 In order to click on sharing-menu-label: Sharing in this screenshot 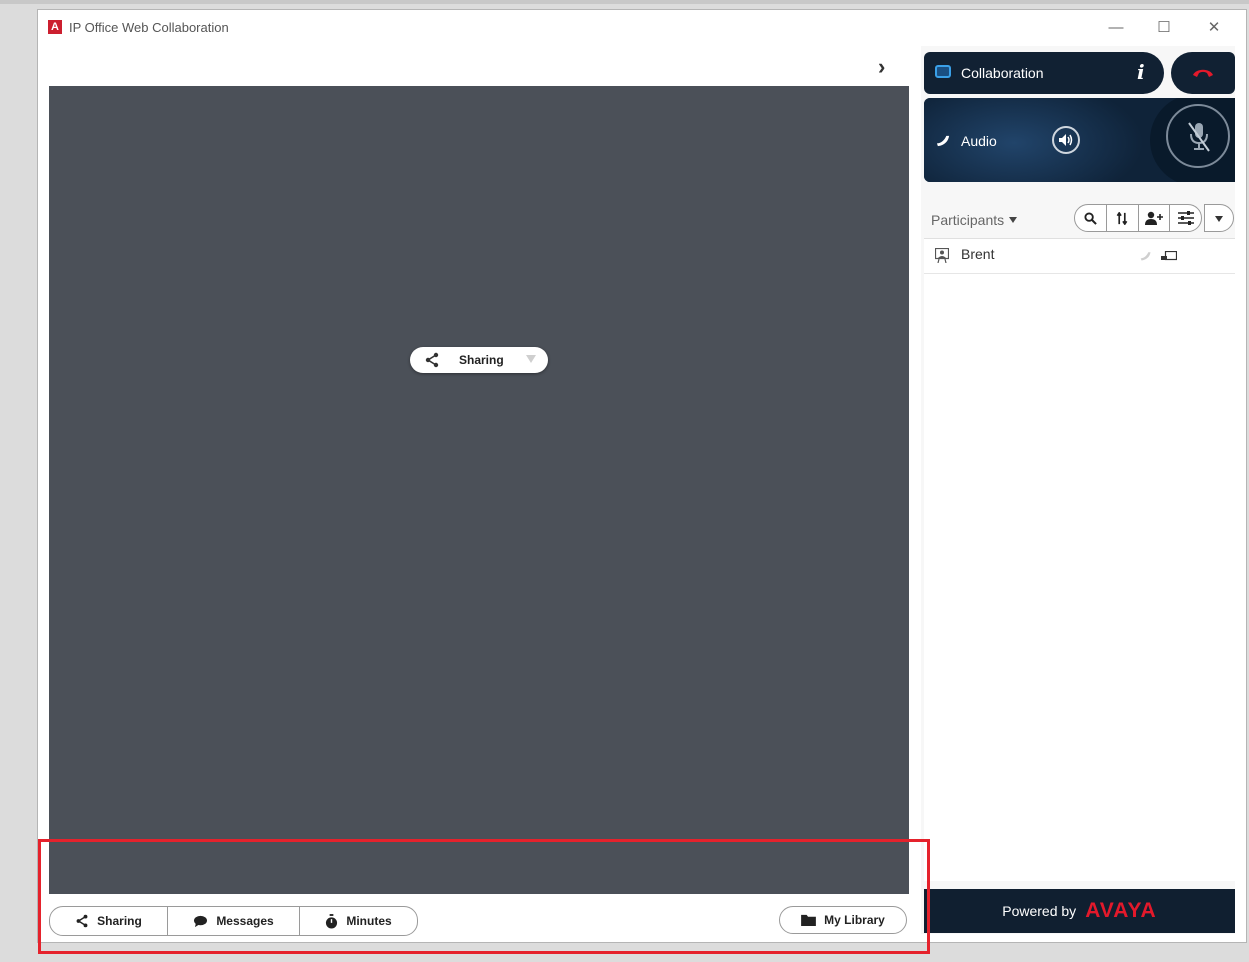, I will do `click(481, 360)`.